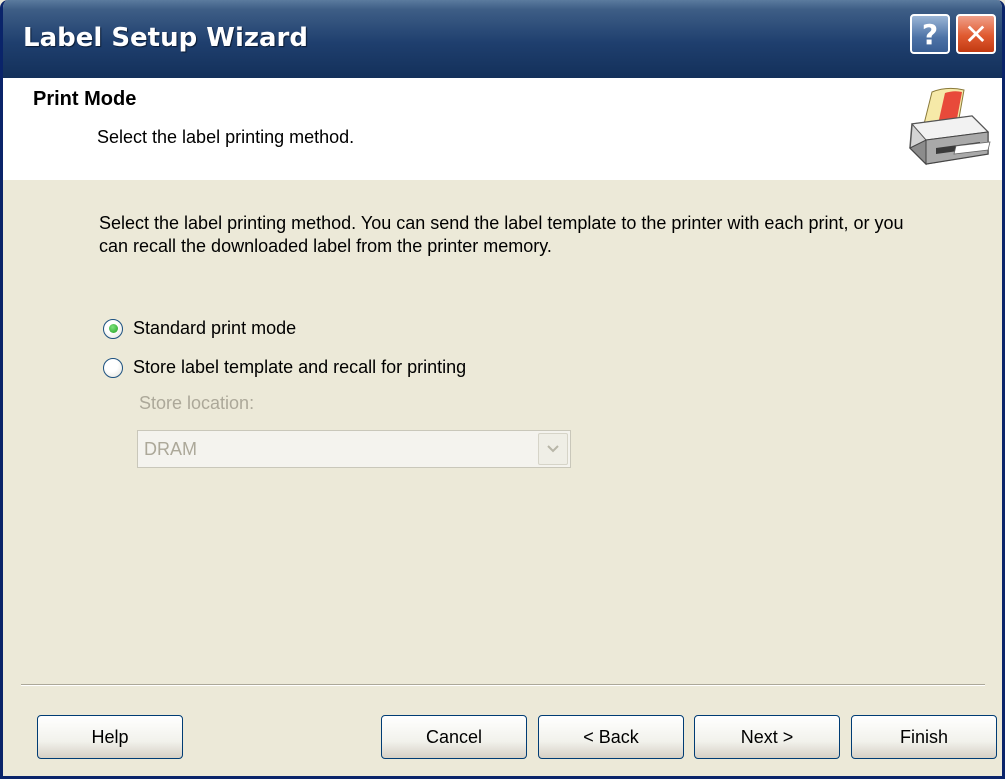 The width and height of the screenshot is (1005, 779). What do you see at coordinates (113, 367) in the screenshot?
I see `radio-button-unselected` at bounding box center [113, 367].